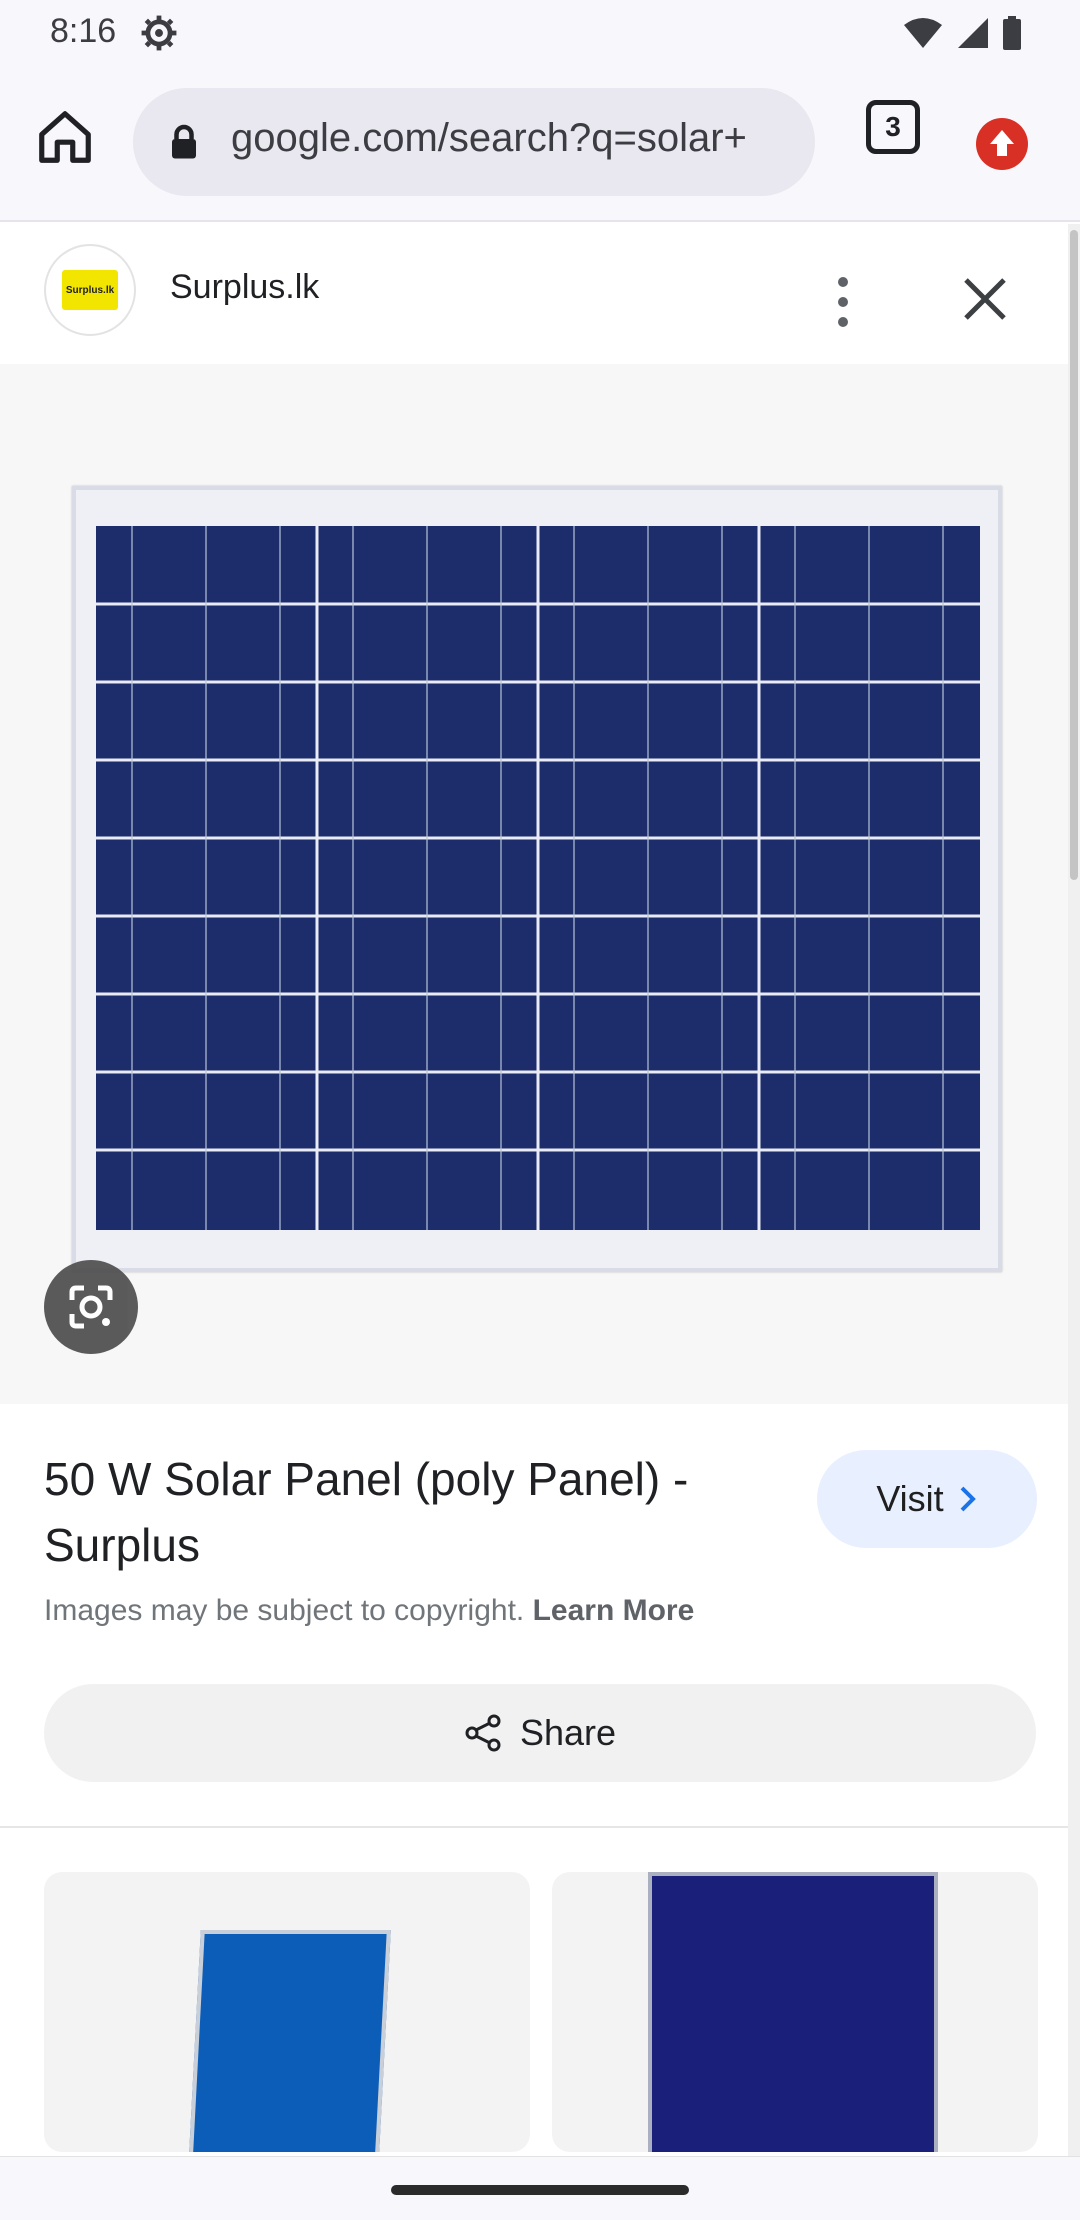  Describe the element at coordinates (284, 1610) in the screenshot. I see `copyright-text: Images may be subject to copyright.` at that location.